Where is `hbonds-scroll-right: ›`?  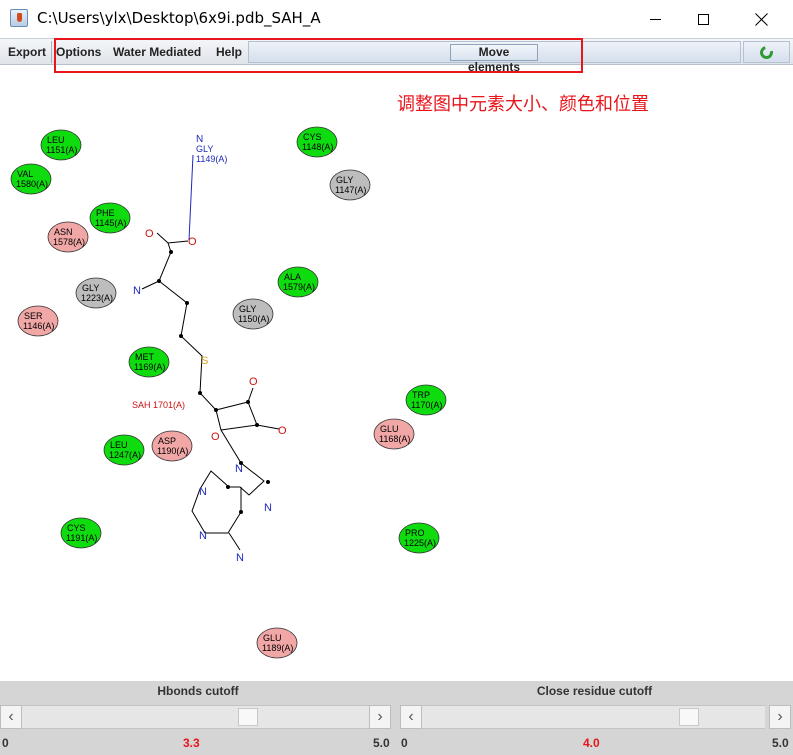 hbonds-scroll-right: › is located at coordinates (380, 717).